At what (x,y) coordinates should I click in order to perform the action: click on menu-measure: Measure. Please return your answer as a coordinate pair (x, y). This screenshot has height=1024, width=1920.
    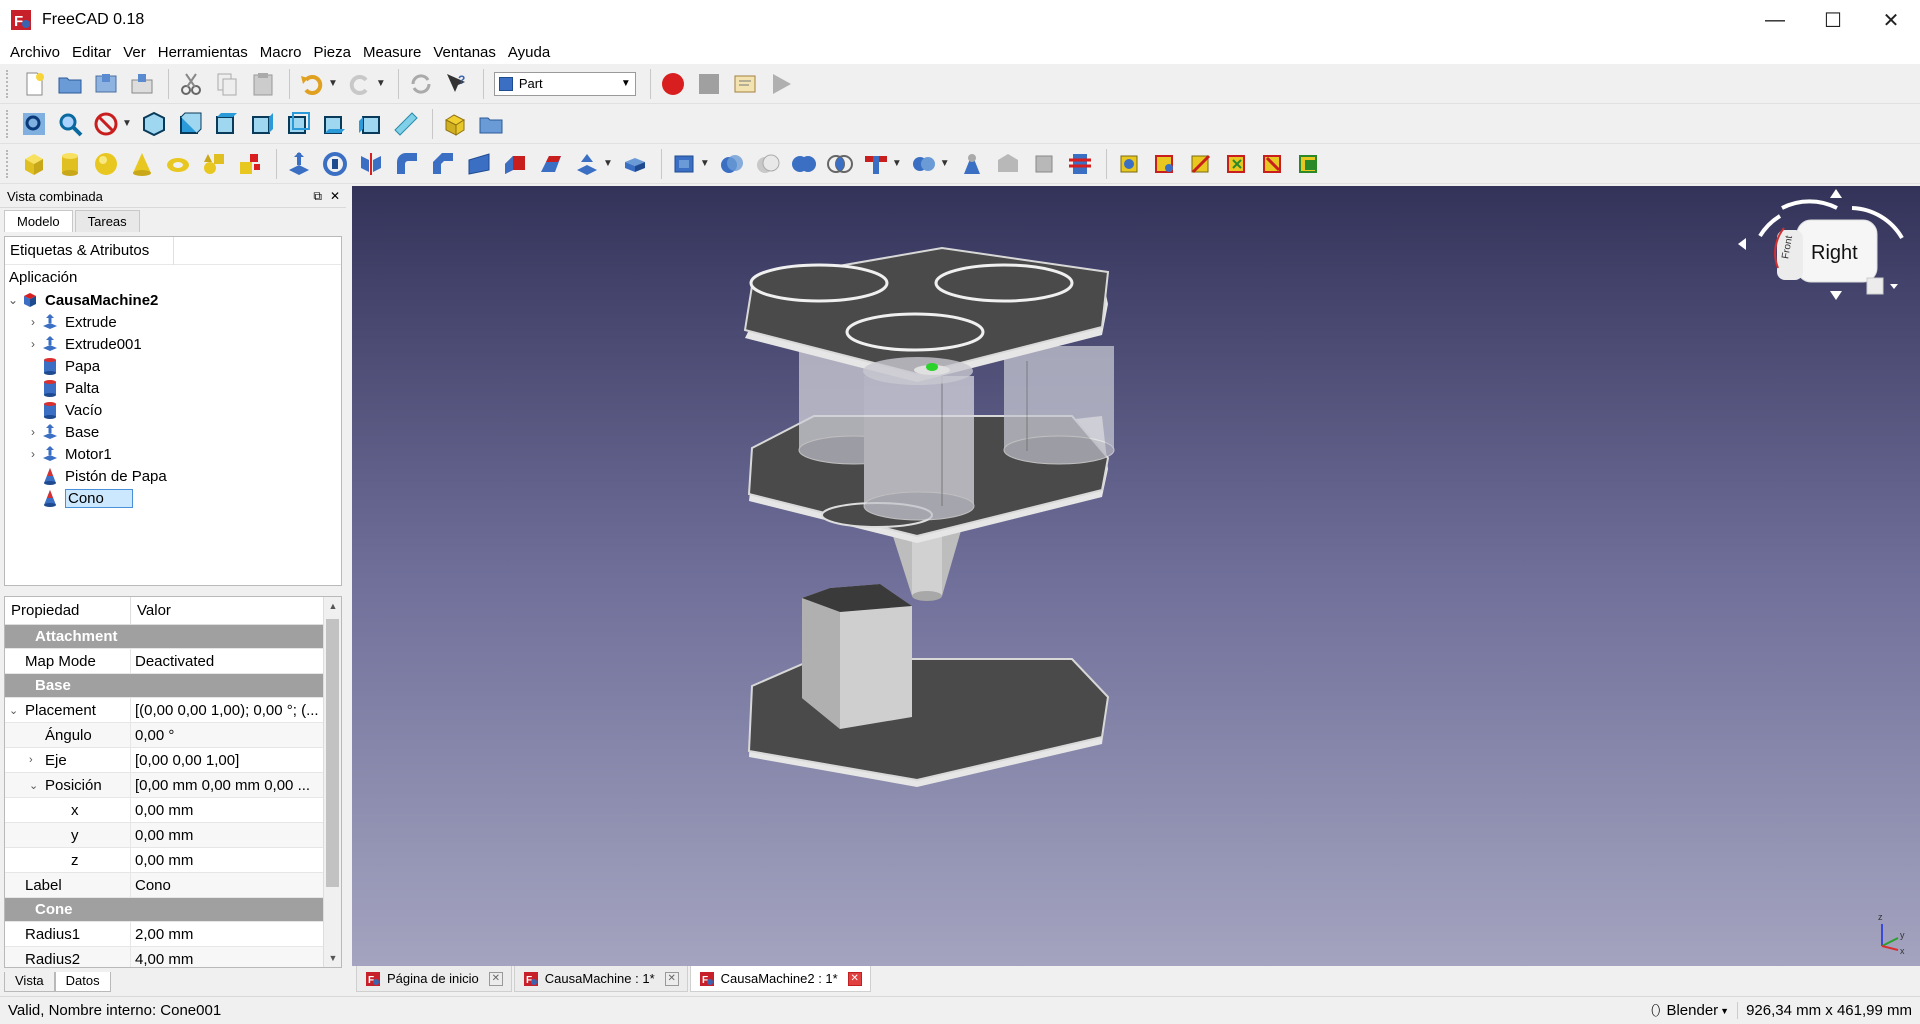
    Looking at the image, I should click on (392, 52).